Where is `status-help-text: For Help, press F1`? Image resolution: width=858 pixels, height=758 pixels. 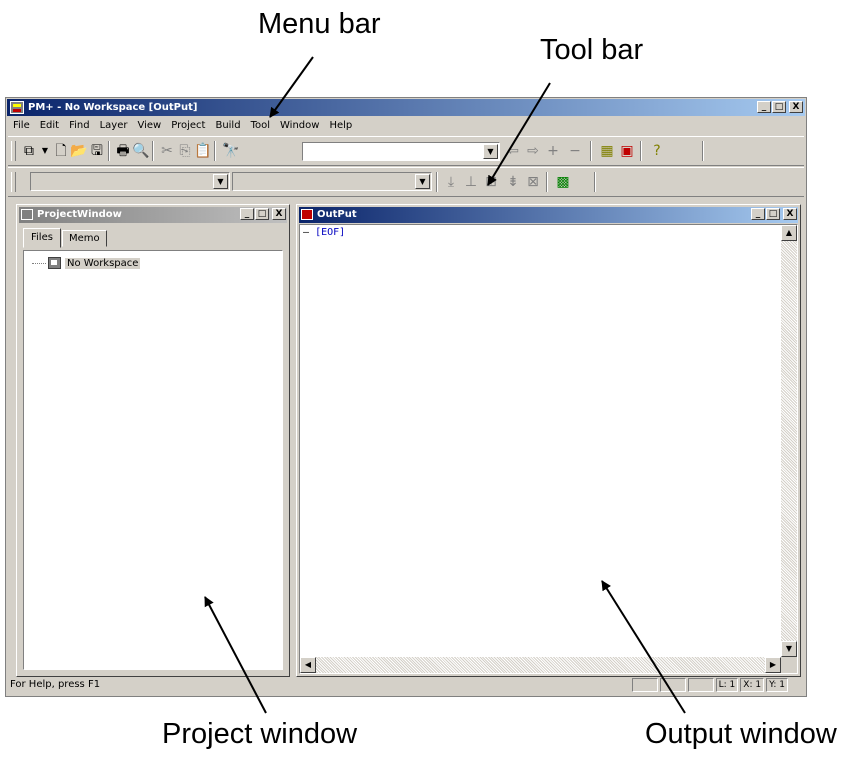 status-help-text: For Help, press F1 is located at coordinates (55, 684).